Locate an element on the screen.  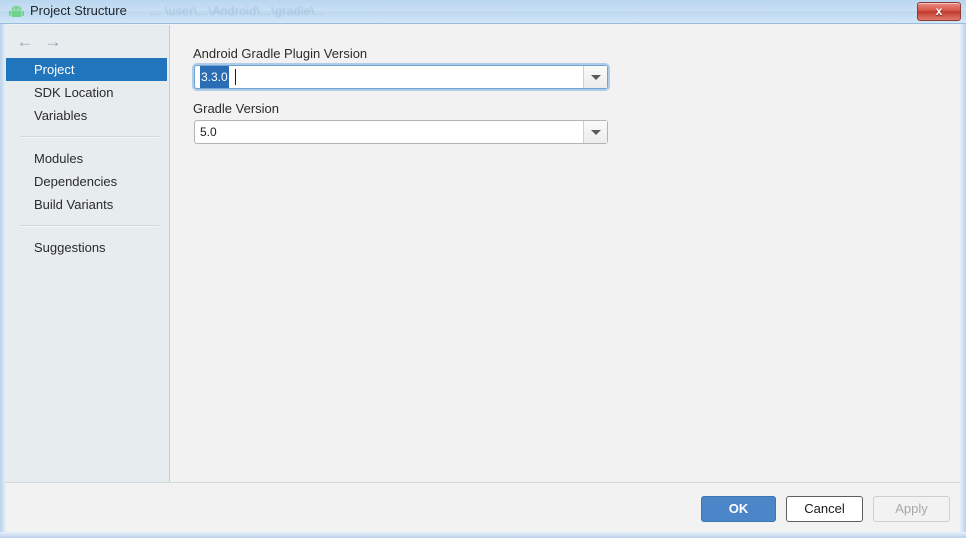
gradle-version-value: 5.0 is located at coordinates (208, 132).